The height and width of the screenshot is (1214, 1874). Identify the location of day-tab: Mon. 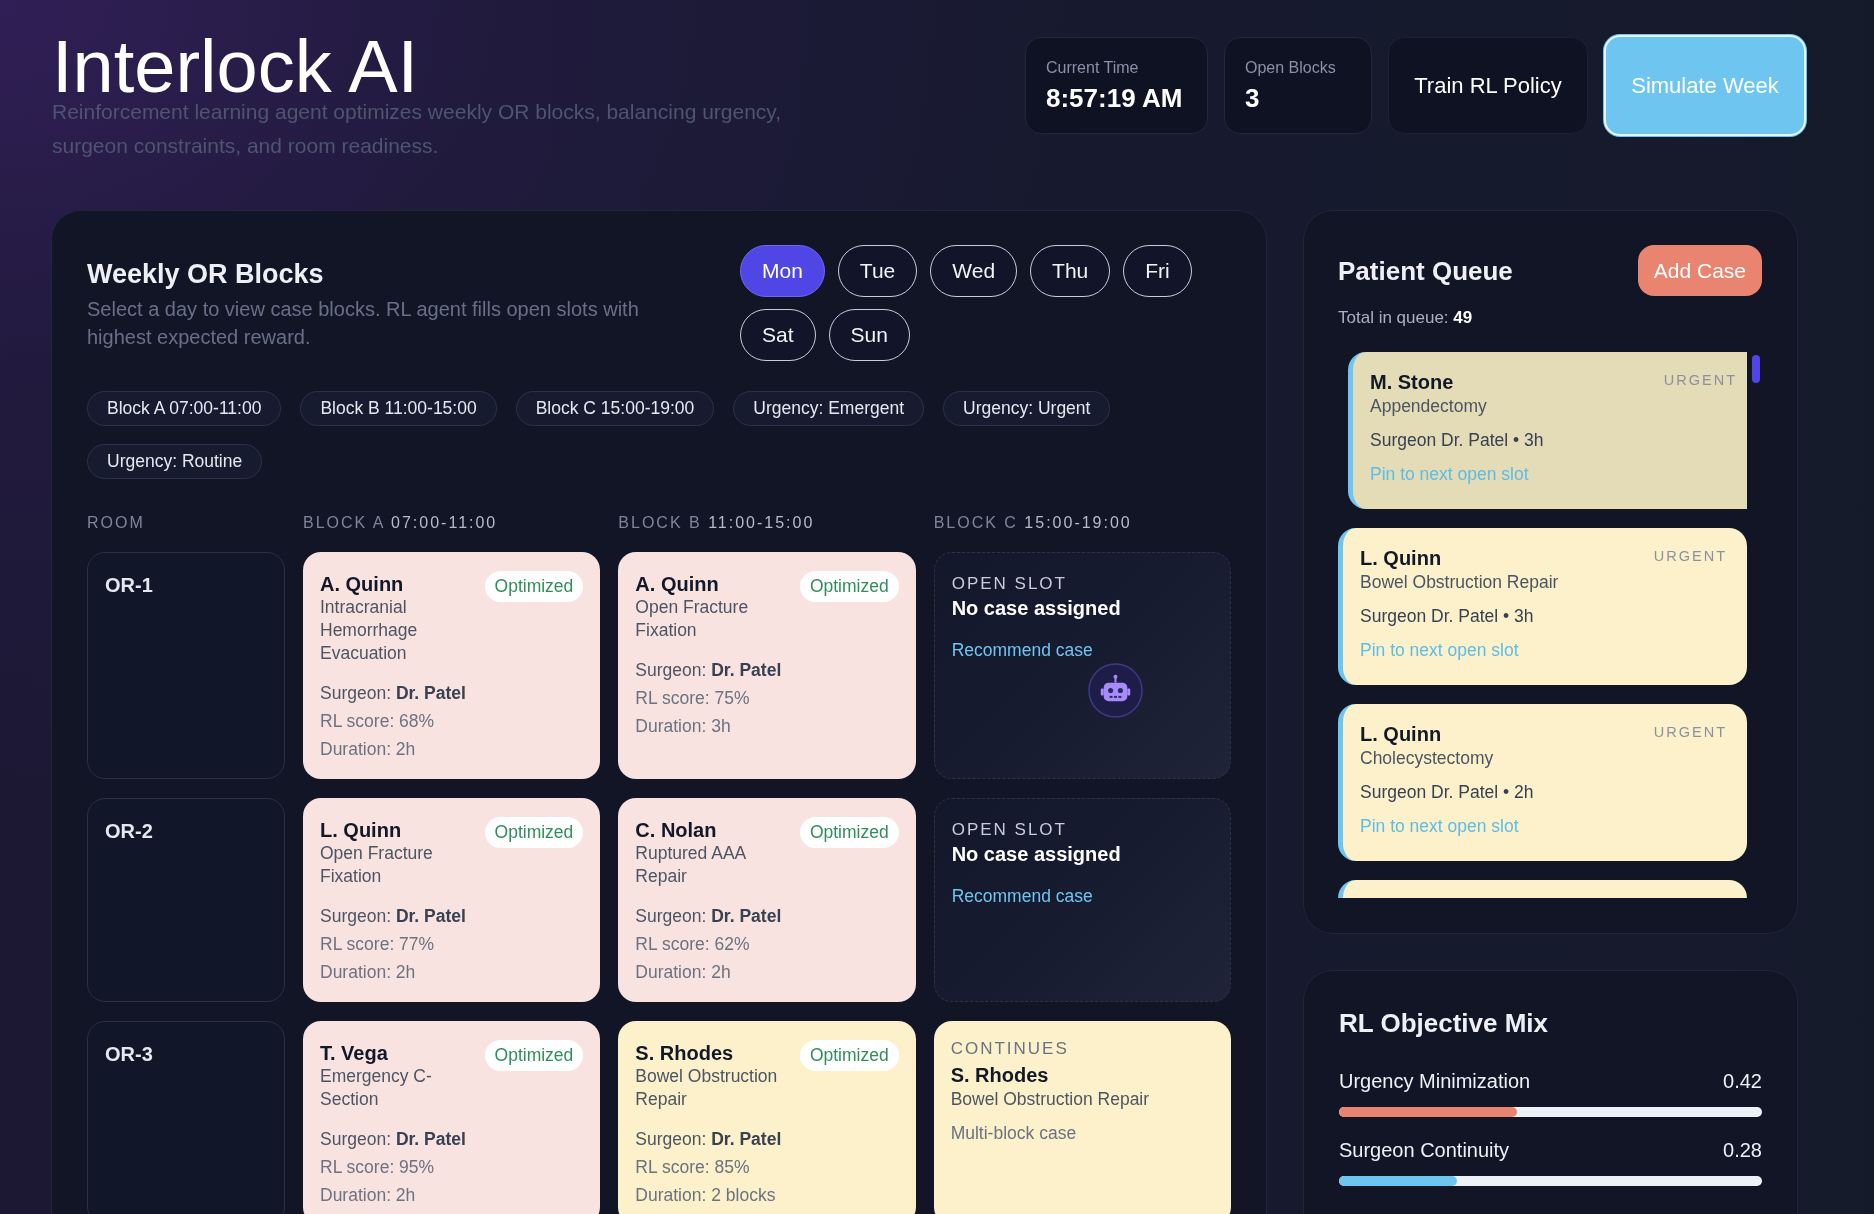
(782, 271).